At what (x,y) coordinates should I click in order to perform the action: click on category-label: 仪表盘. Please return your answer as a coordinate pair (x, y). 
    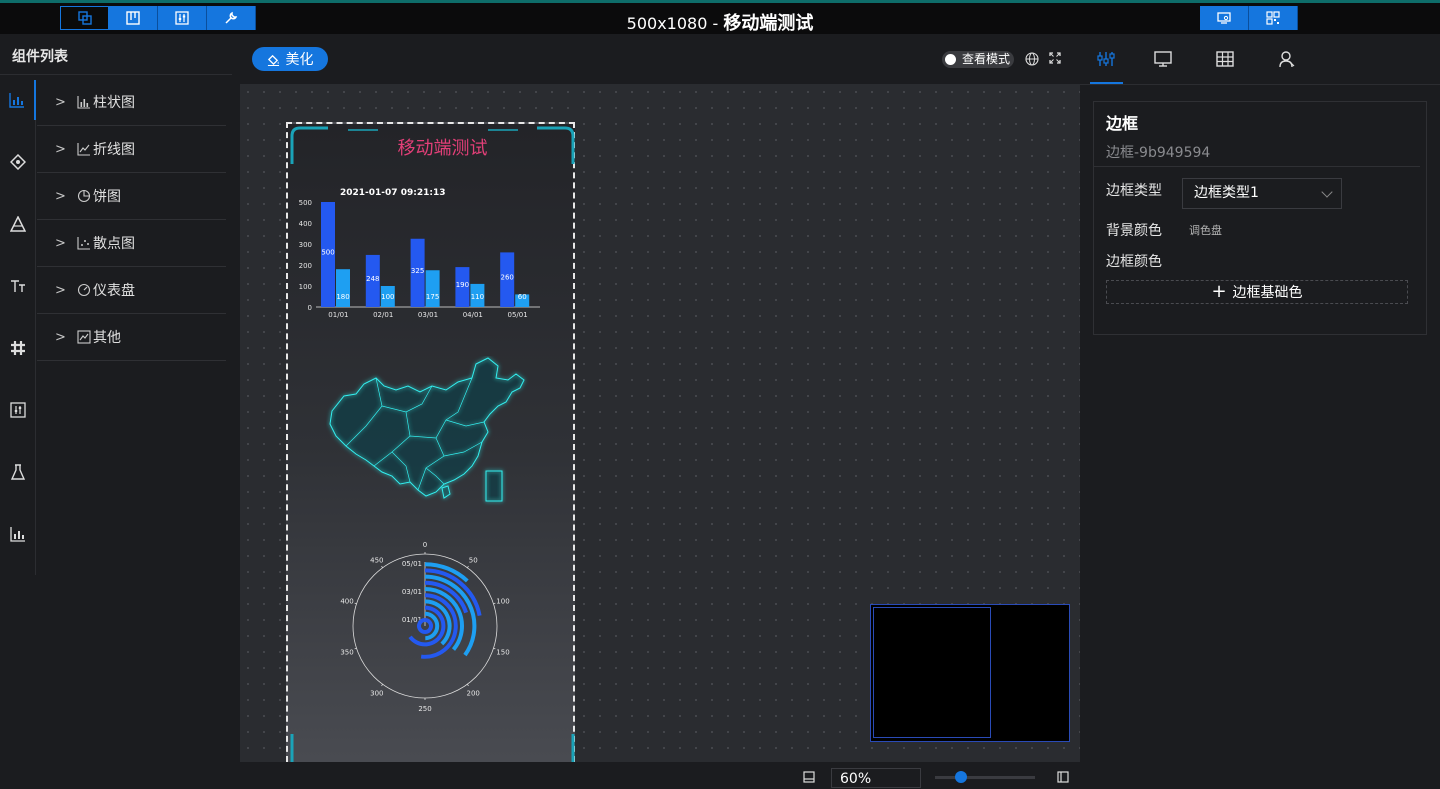
    Looking at the image, I should click on (114, 291).